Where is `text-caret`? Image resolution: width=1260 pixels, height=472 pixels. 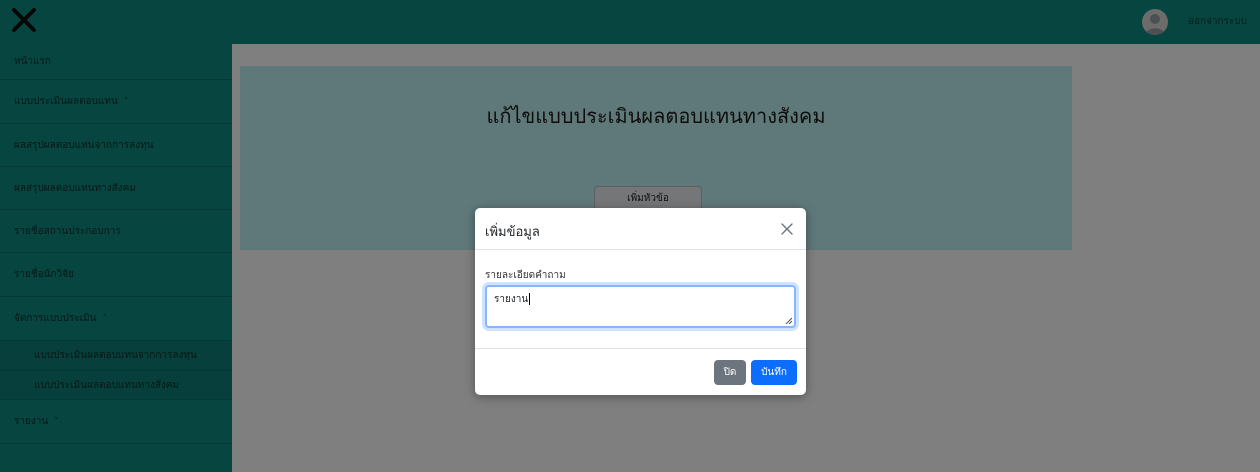 text-caret is located at coordinates (530, 299).